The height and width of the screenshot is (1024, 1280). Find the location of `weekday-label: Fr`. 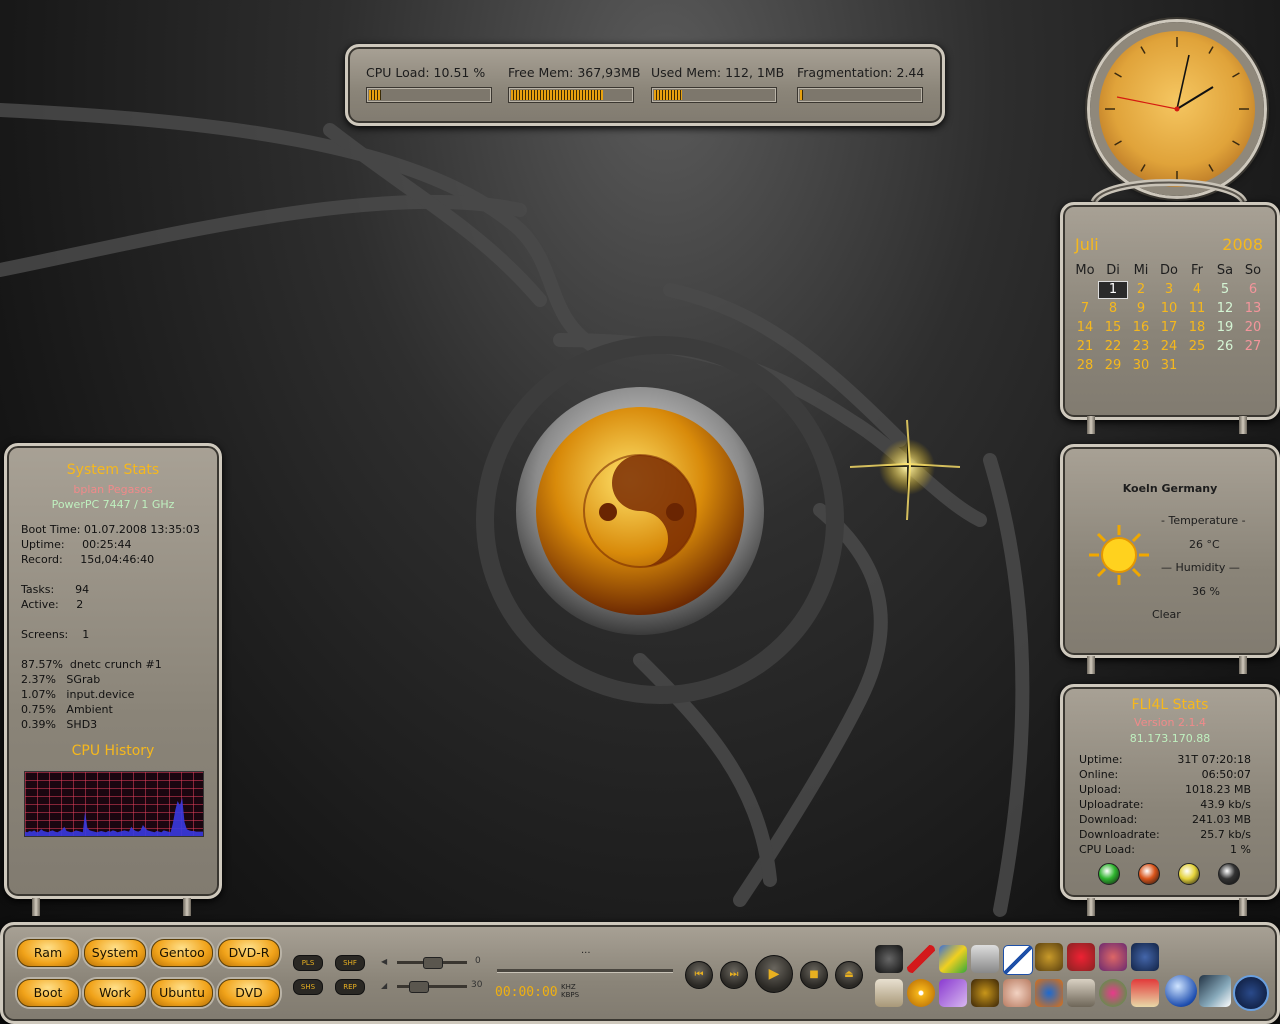

weekday-label: Fr is located at coordinates (1197, 270).